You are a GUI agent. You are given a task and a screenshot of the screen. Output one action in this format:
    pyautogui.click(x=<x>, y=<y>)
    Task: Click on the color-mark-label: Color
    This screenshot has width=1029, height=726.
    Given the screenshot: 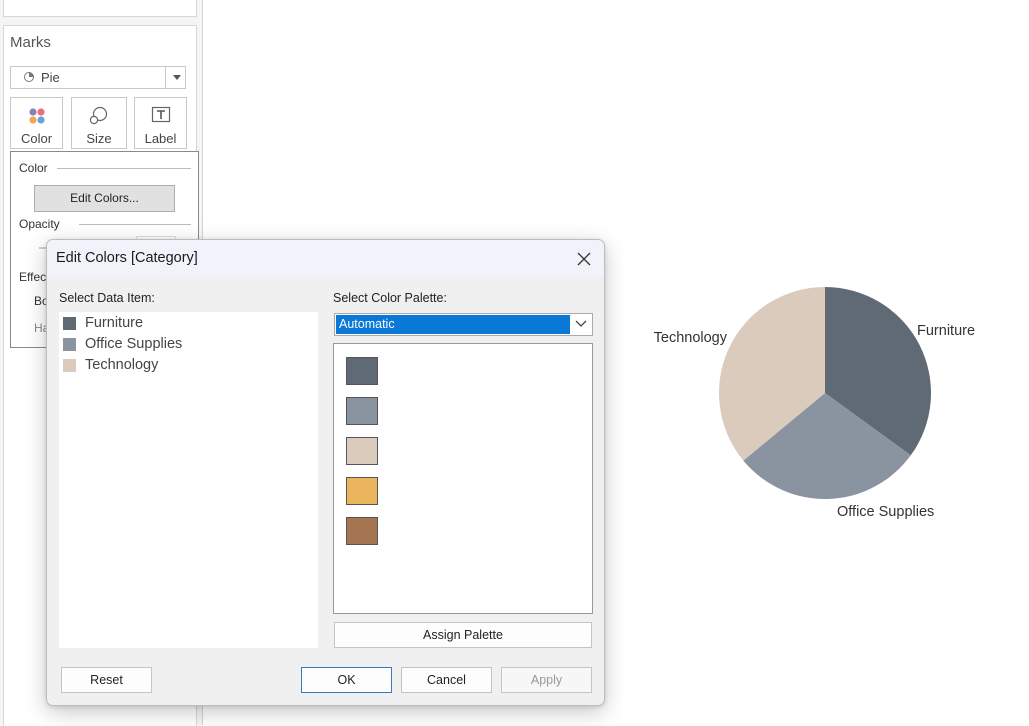 What is the action you would take?
    pyautogui.click(x=36, y=138)
    